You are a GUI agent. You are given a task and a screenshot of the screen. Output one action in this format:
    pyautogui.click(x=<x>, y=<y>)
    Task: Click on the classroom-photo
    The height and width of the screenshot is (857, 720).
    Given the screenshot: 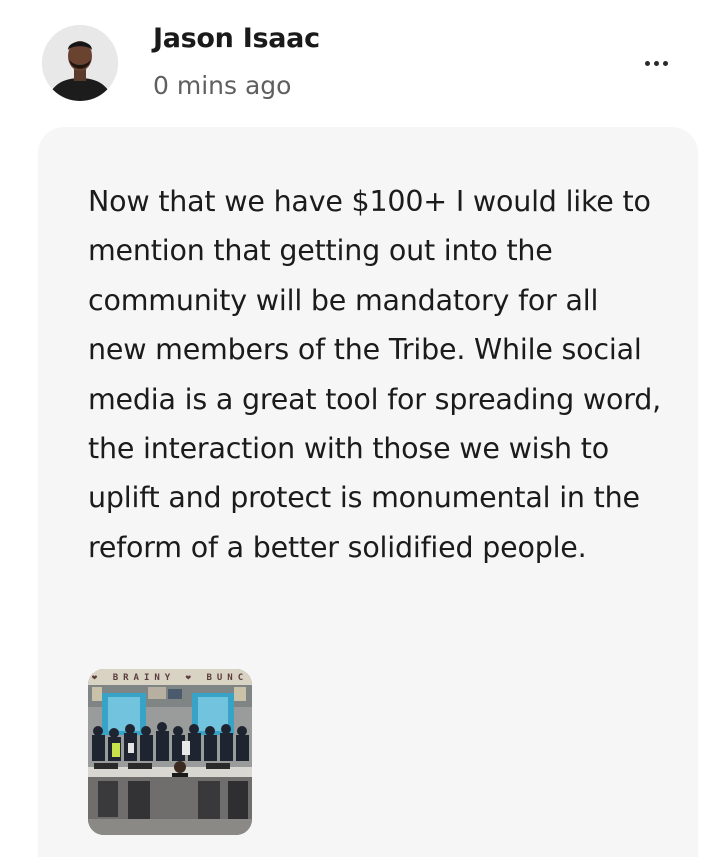 What is the action you would take?
    pyautogui.click(x=170, y=752)
    